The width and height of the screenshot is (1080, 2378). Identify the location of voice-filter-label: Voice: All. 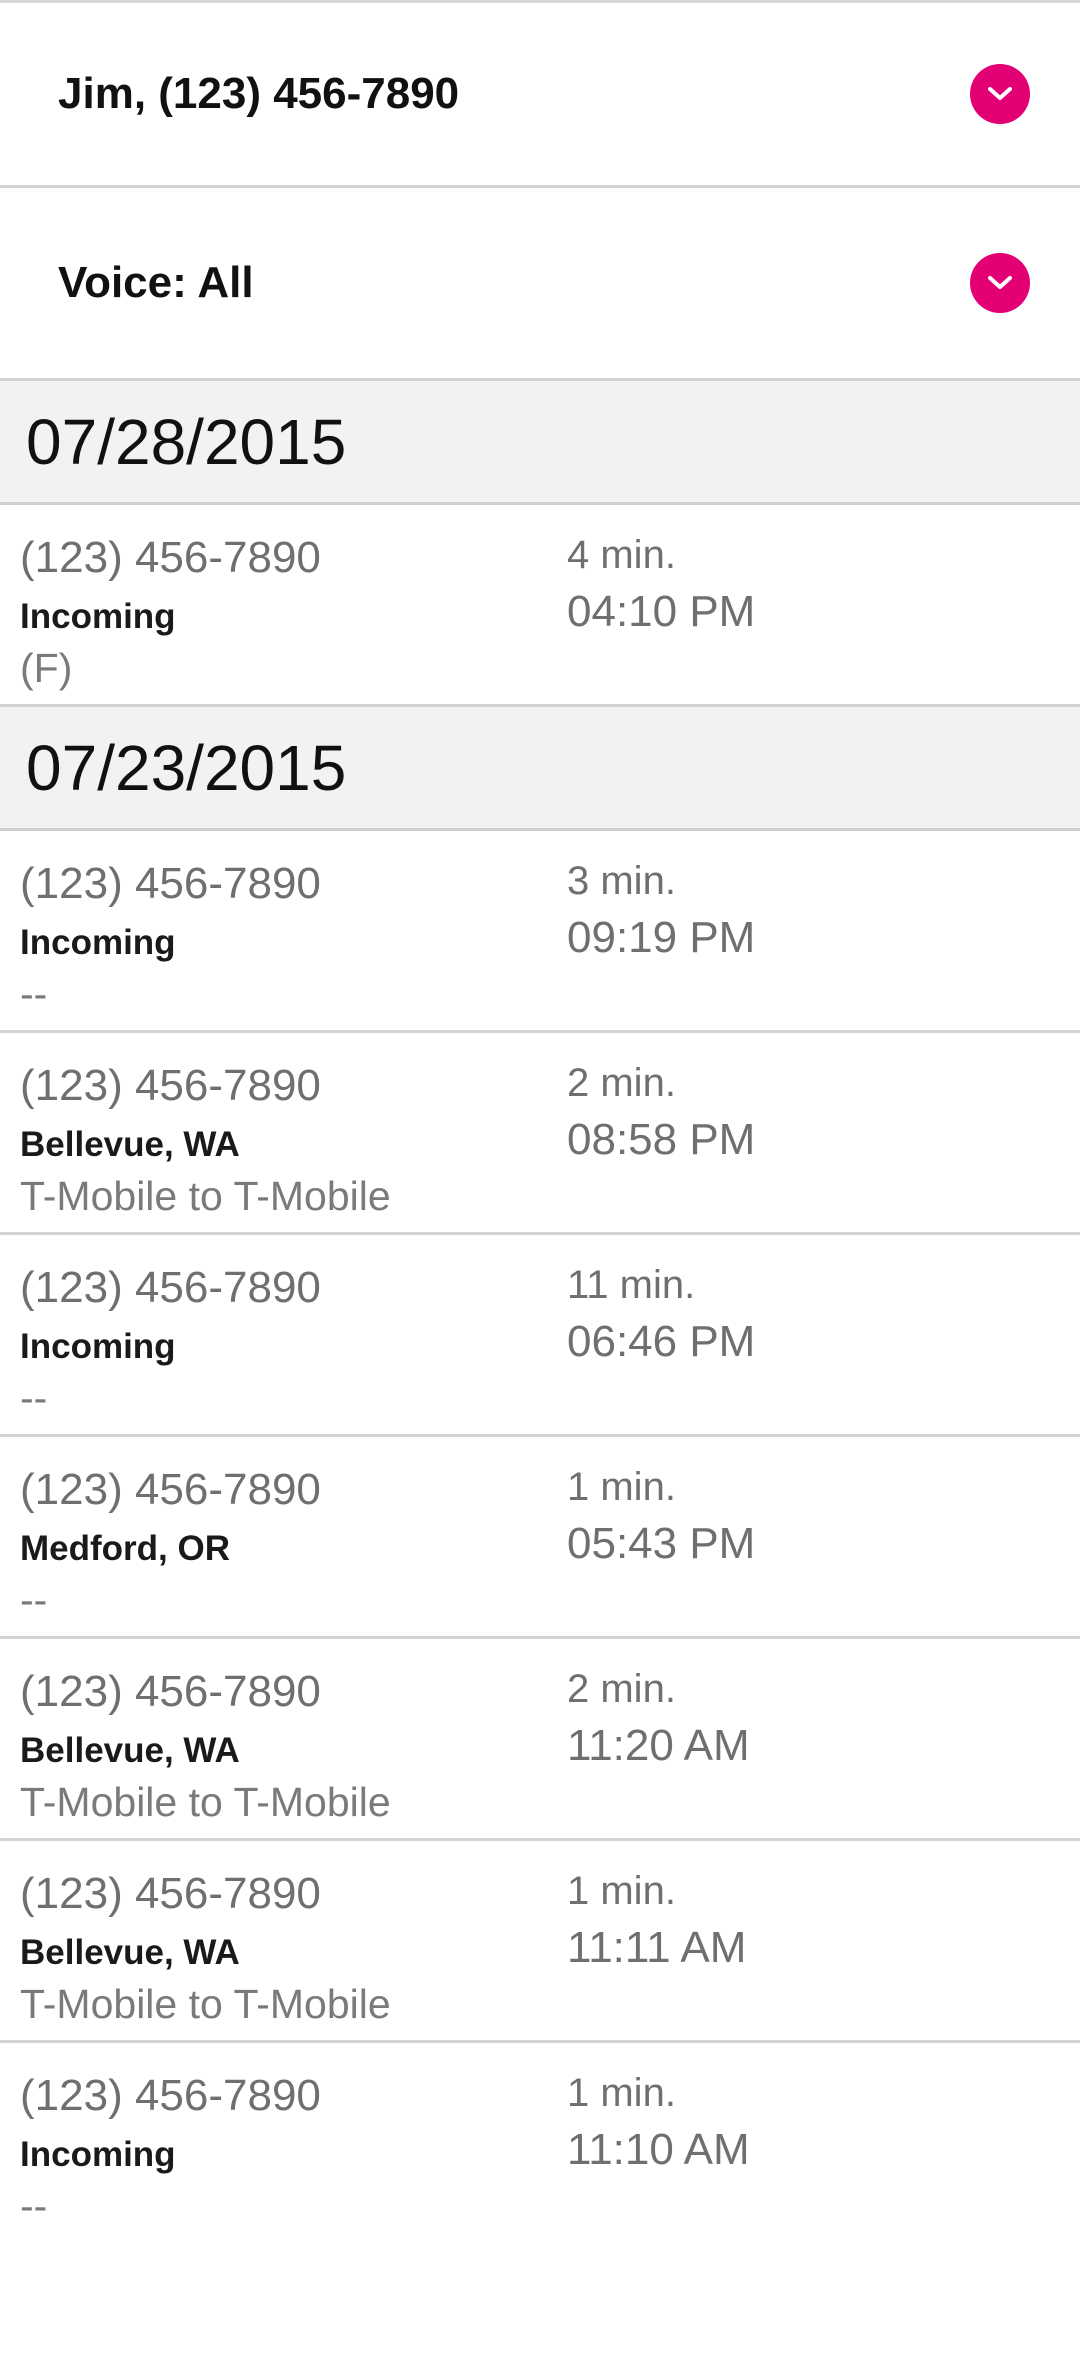
(156, 282).